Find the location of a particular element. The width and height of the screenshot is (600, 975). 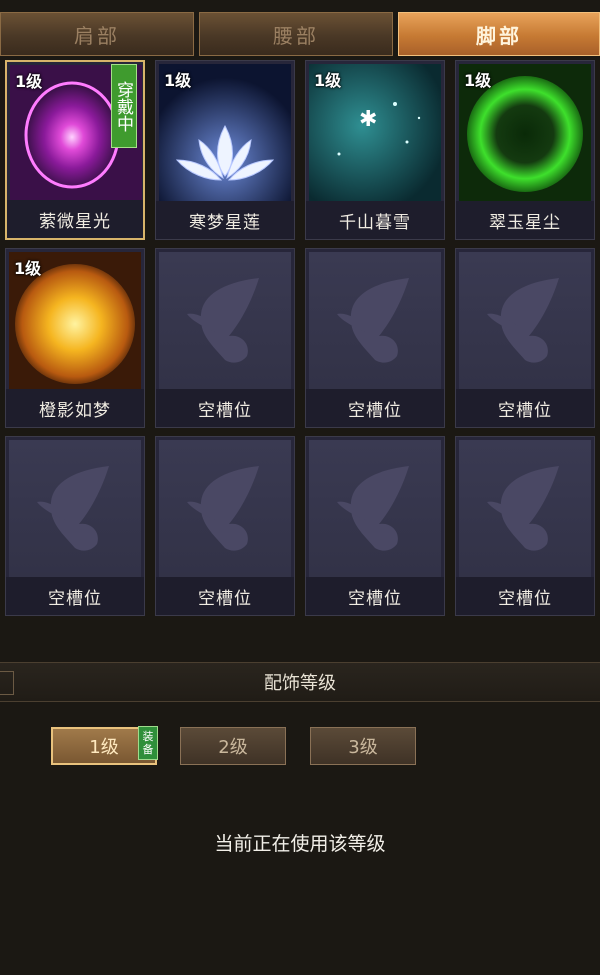

slot-name: 翠玉星尘 is located at coordinates (525, 220).